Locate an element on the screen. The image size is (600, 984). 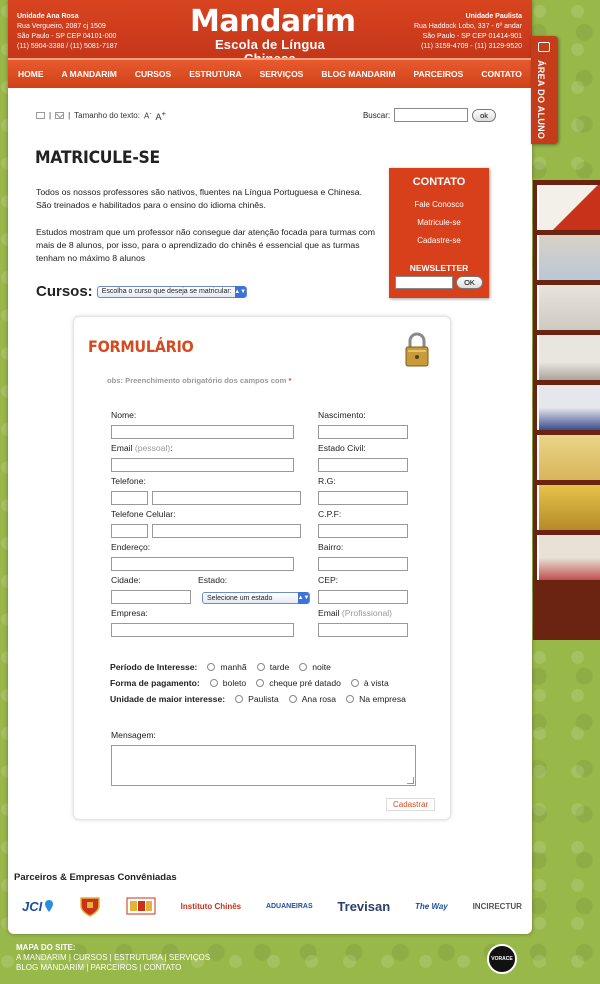
email-icon is located at coordinates (60, 115).